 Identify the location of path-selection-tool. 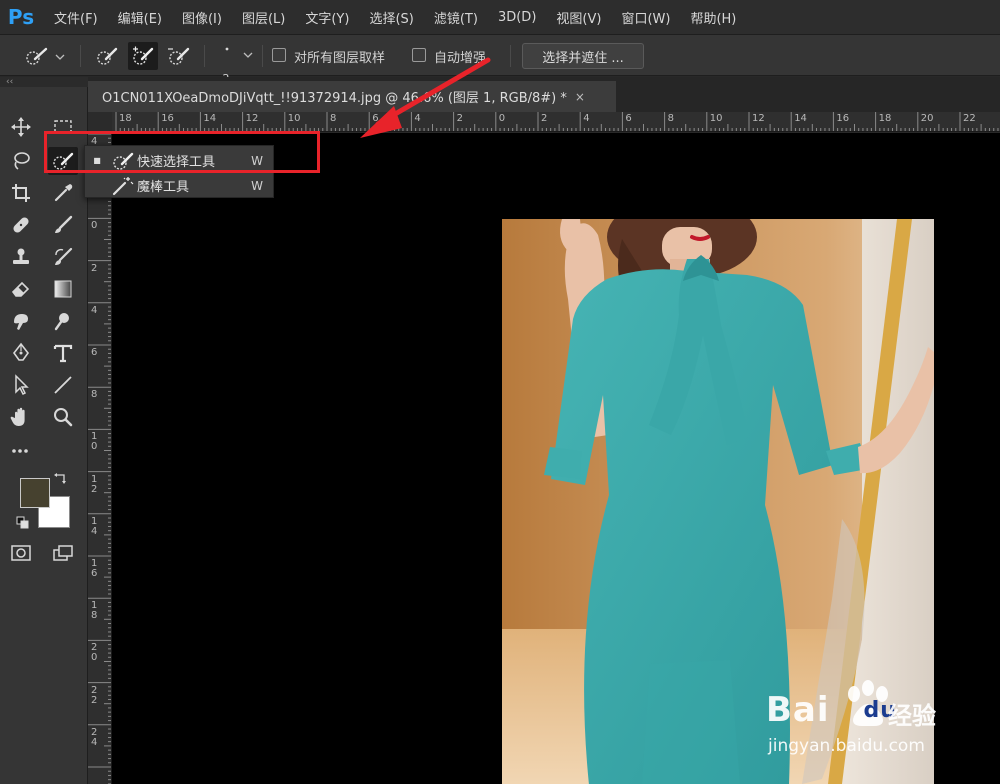
(21, 385).